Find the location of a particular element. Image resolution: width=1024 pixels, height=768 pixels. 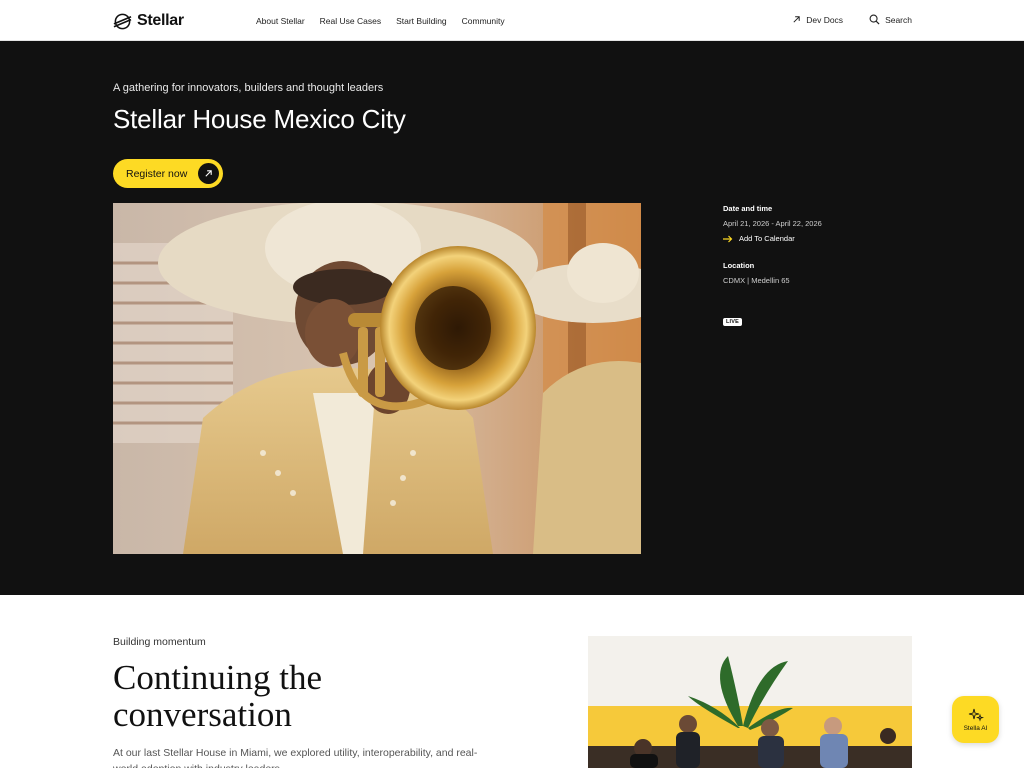

section-eyebrow: Building momentum is located at coordinates (159, 642).